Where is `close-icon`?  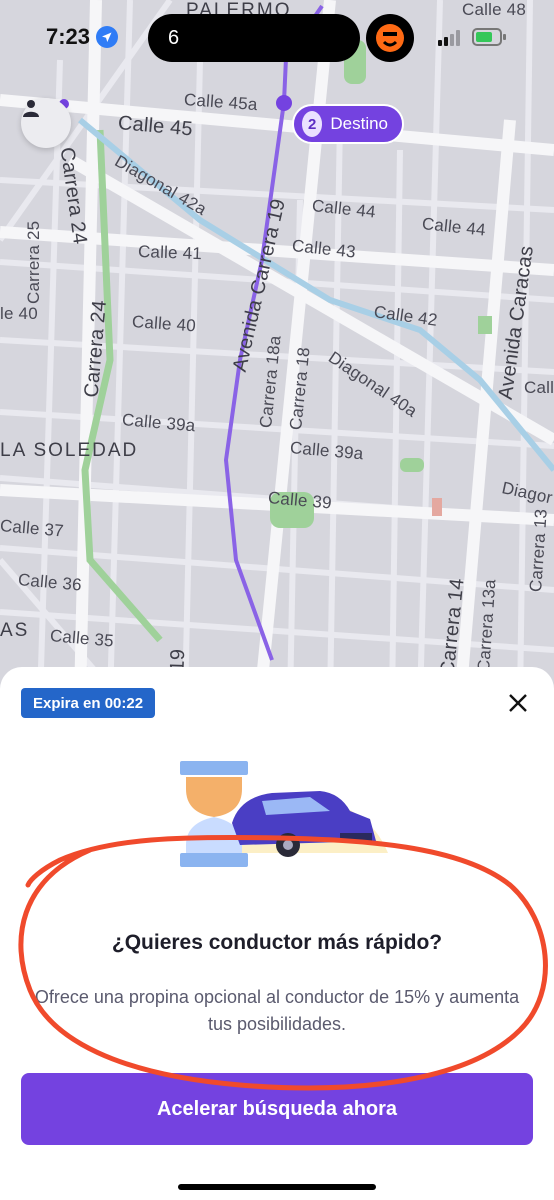 close-icon is located at coordinates (518, 703).